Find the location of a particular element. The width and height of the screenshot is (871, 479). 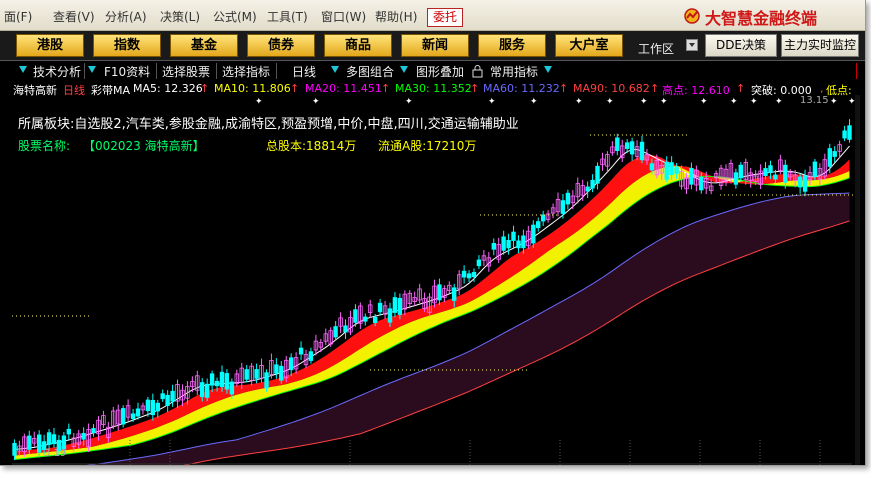

ma10-value: MA10: 11.806 is located at coordinates (252, 88).